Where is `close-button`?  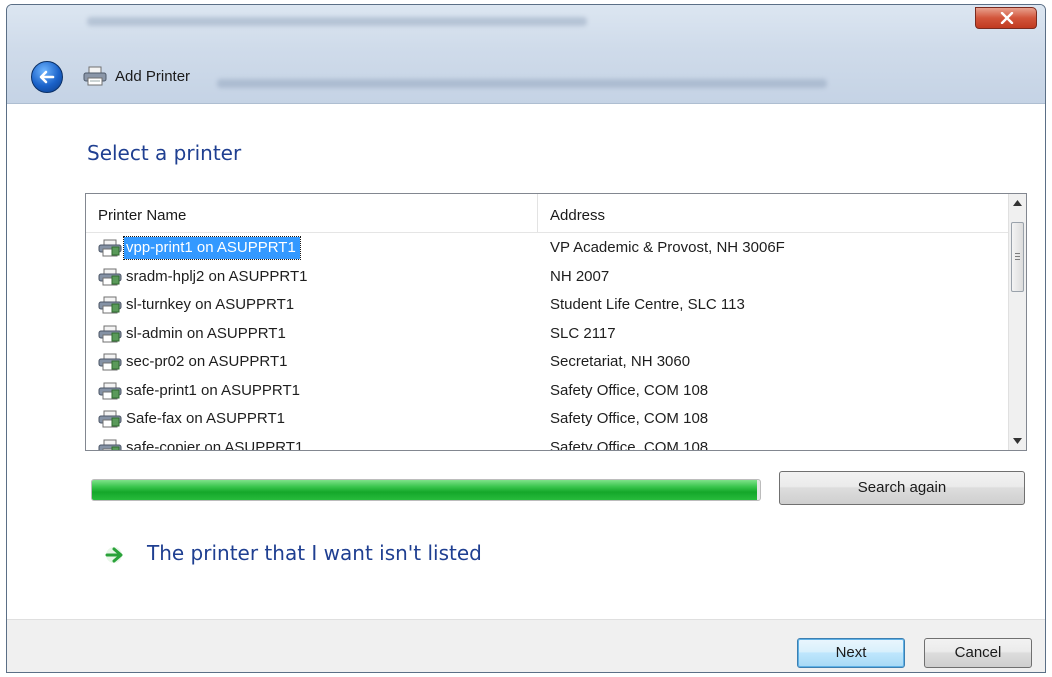 close-button is located at coordinates (1006, 18).